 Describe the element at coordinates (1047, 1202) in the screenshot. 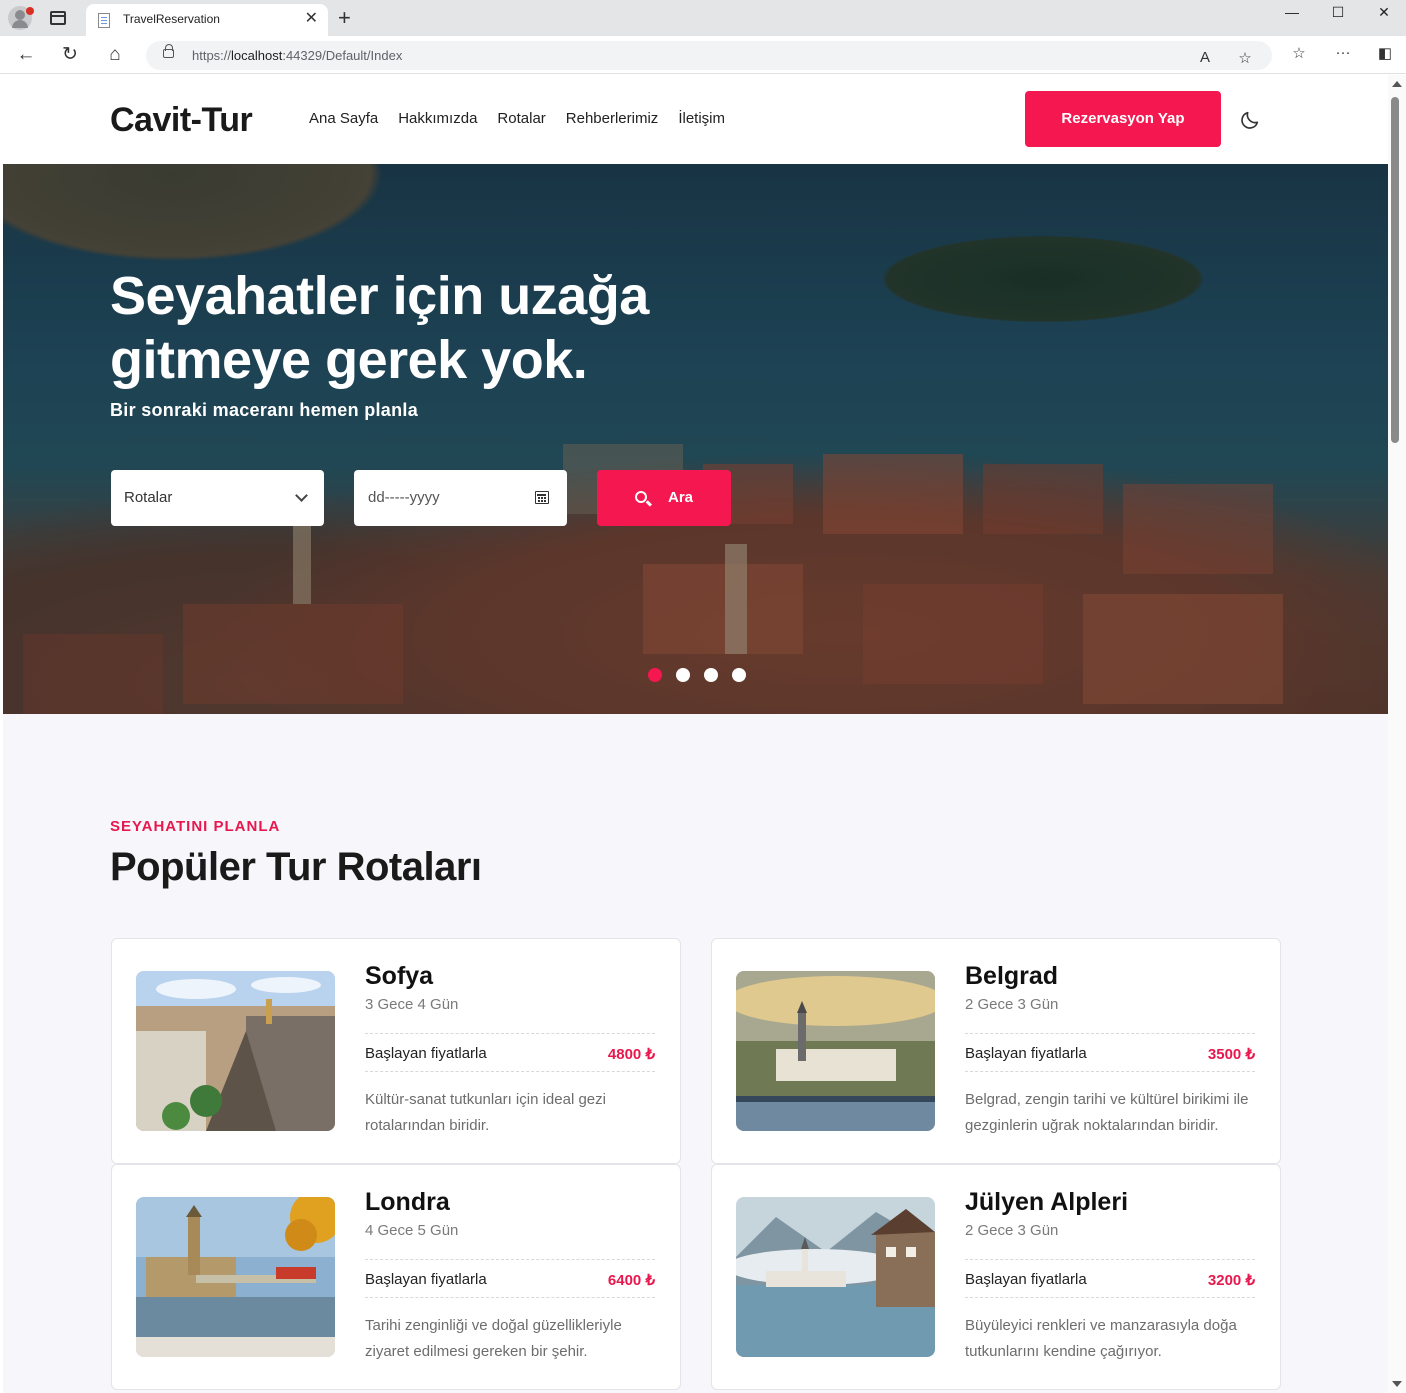

I see `tour-name: Jülyen Alpleri` at that location.